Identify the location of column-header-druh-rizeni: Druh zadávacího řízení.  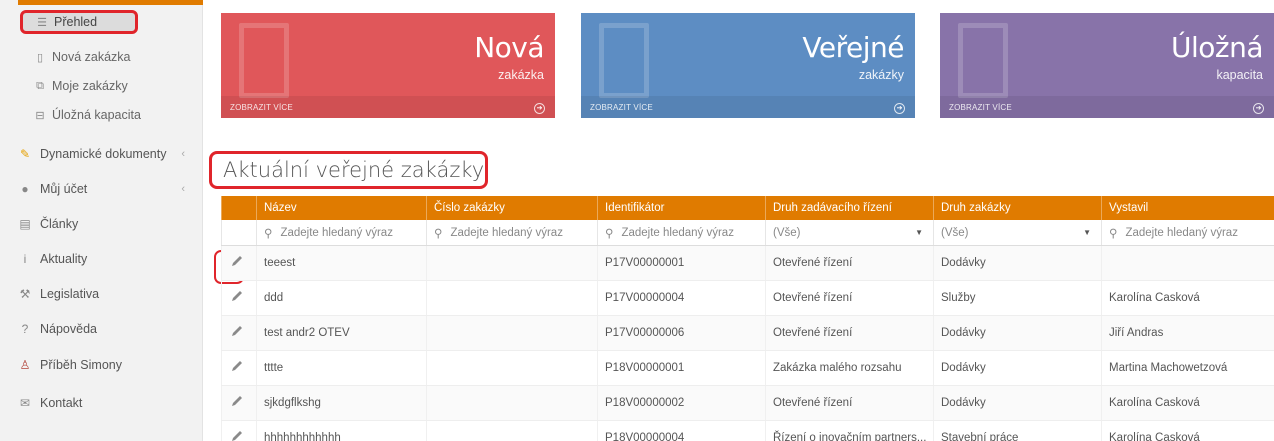
(849, 208).